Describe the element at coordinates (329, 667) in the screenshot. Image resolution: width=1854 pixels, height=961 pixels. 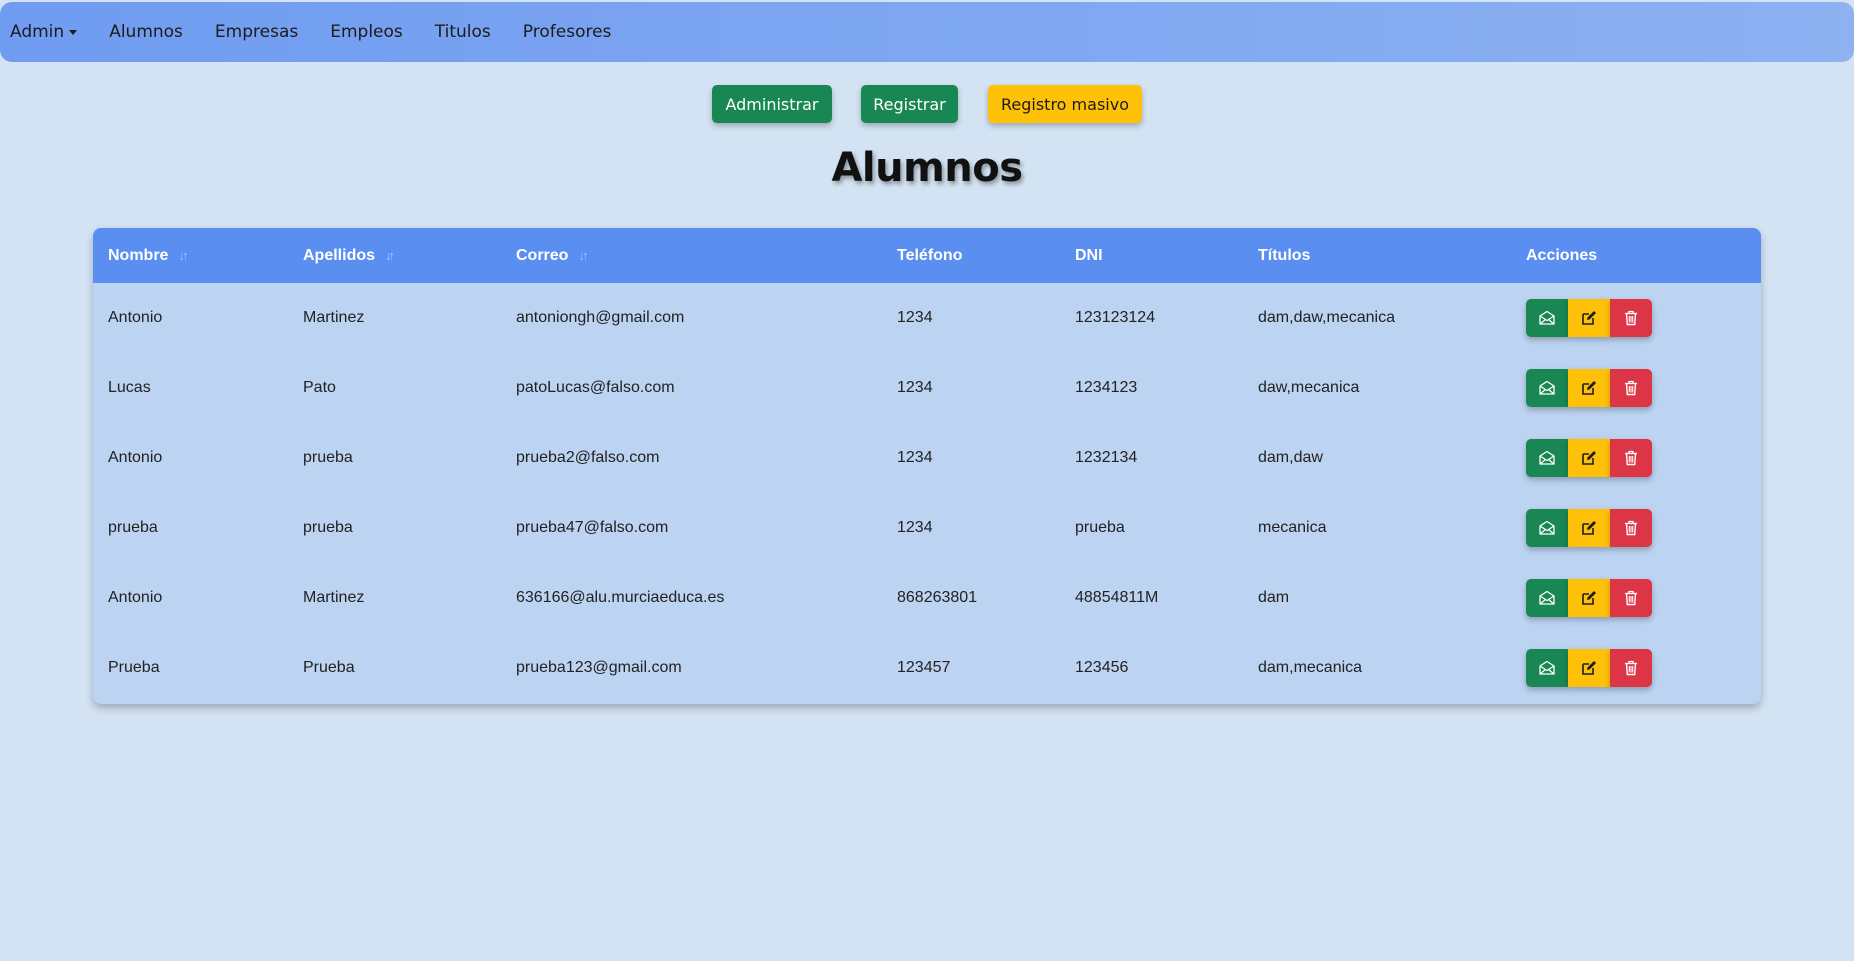
I see `cell-apellidos: Prueba` at that location.